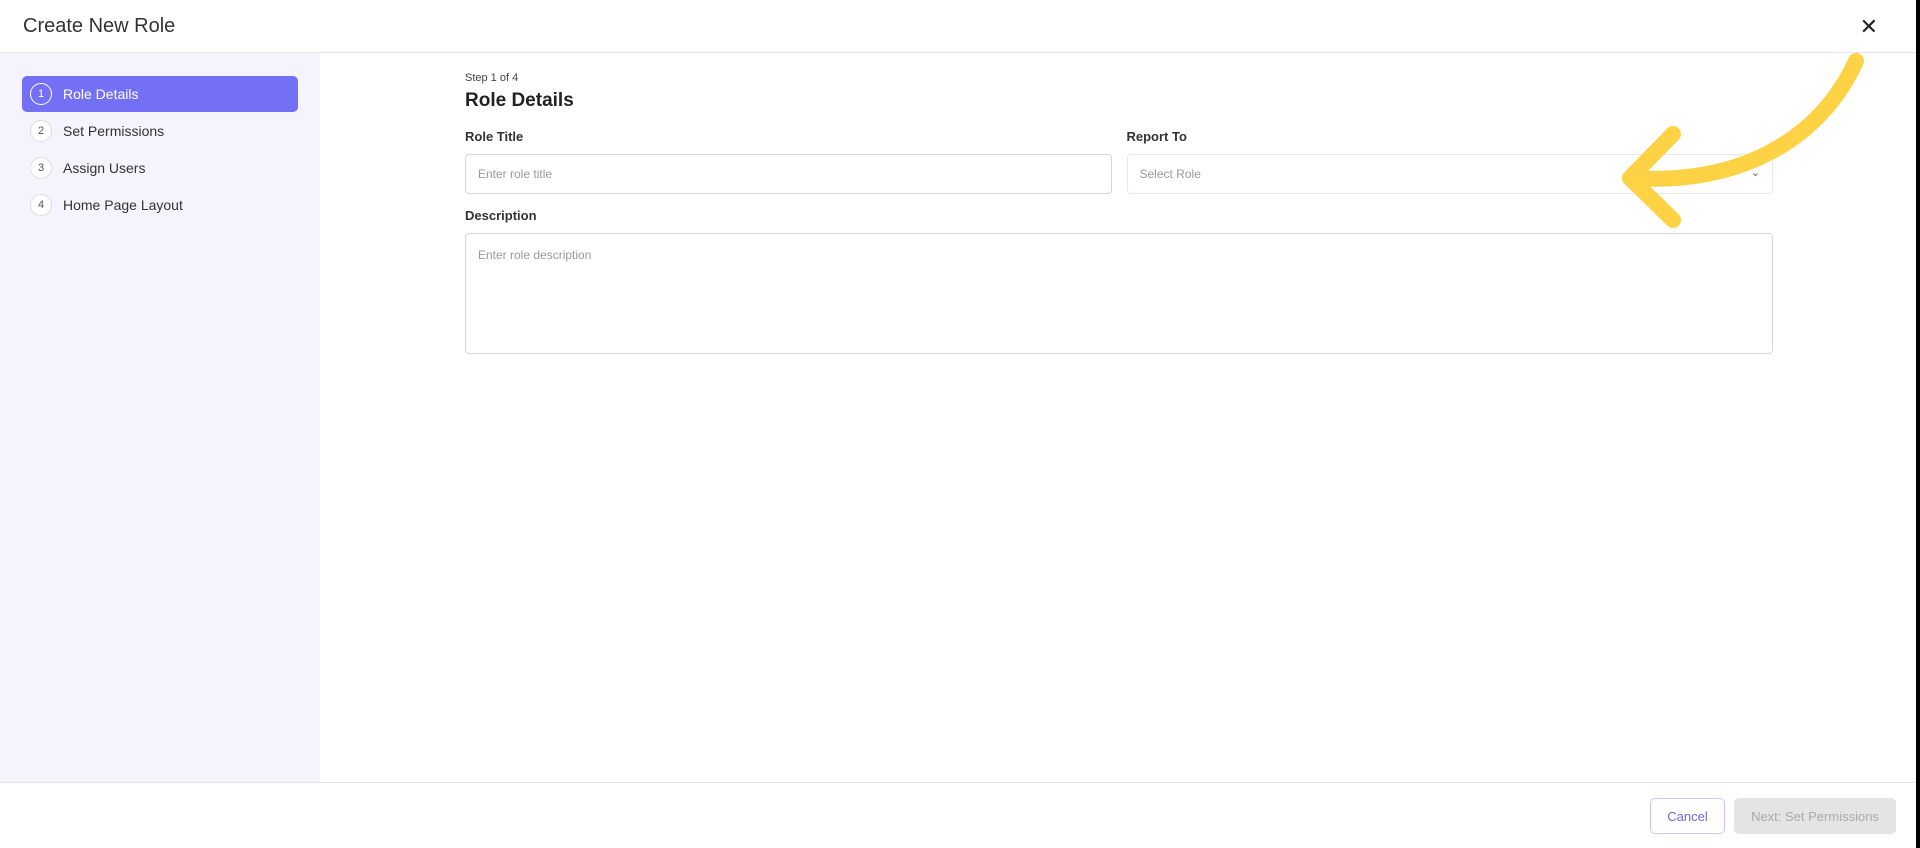 The height and width of the screenshot is (848, 1920). What do you see at coordinates (1156, 136) in the screenshot?
I see `report-to-label: Report To` at bounding box center [1156, 136].